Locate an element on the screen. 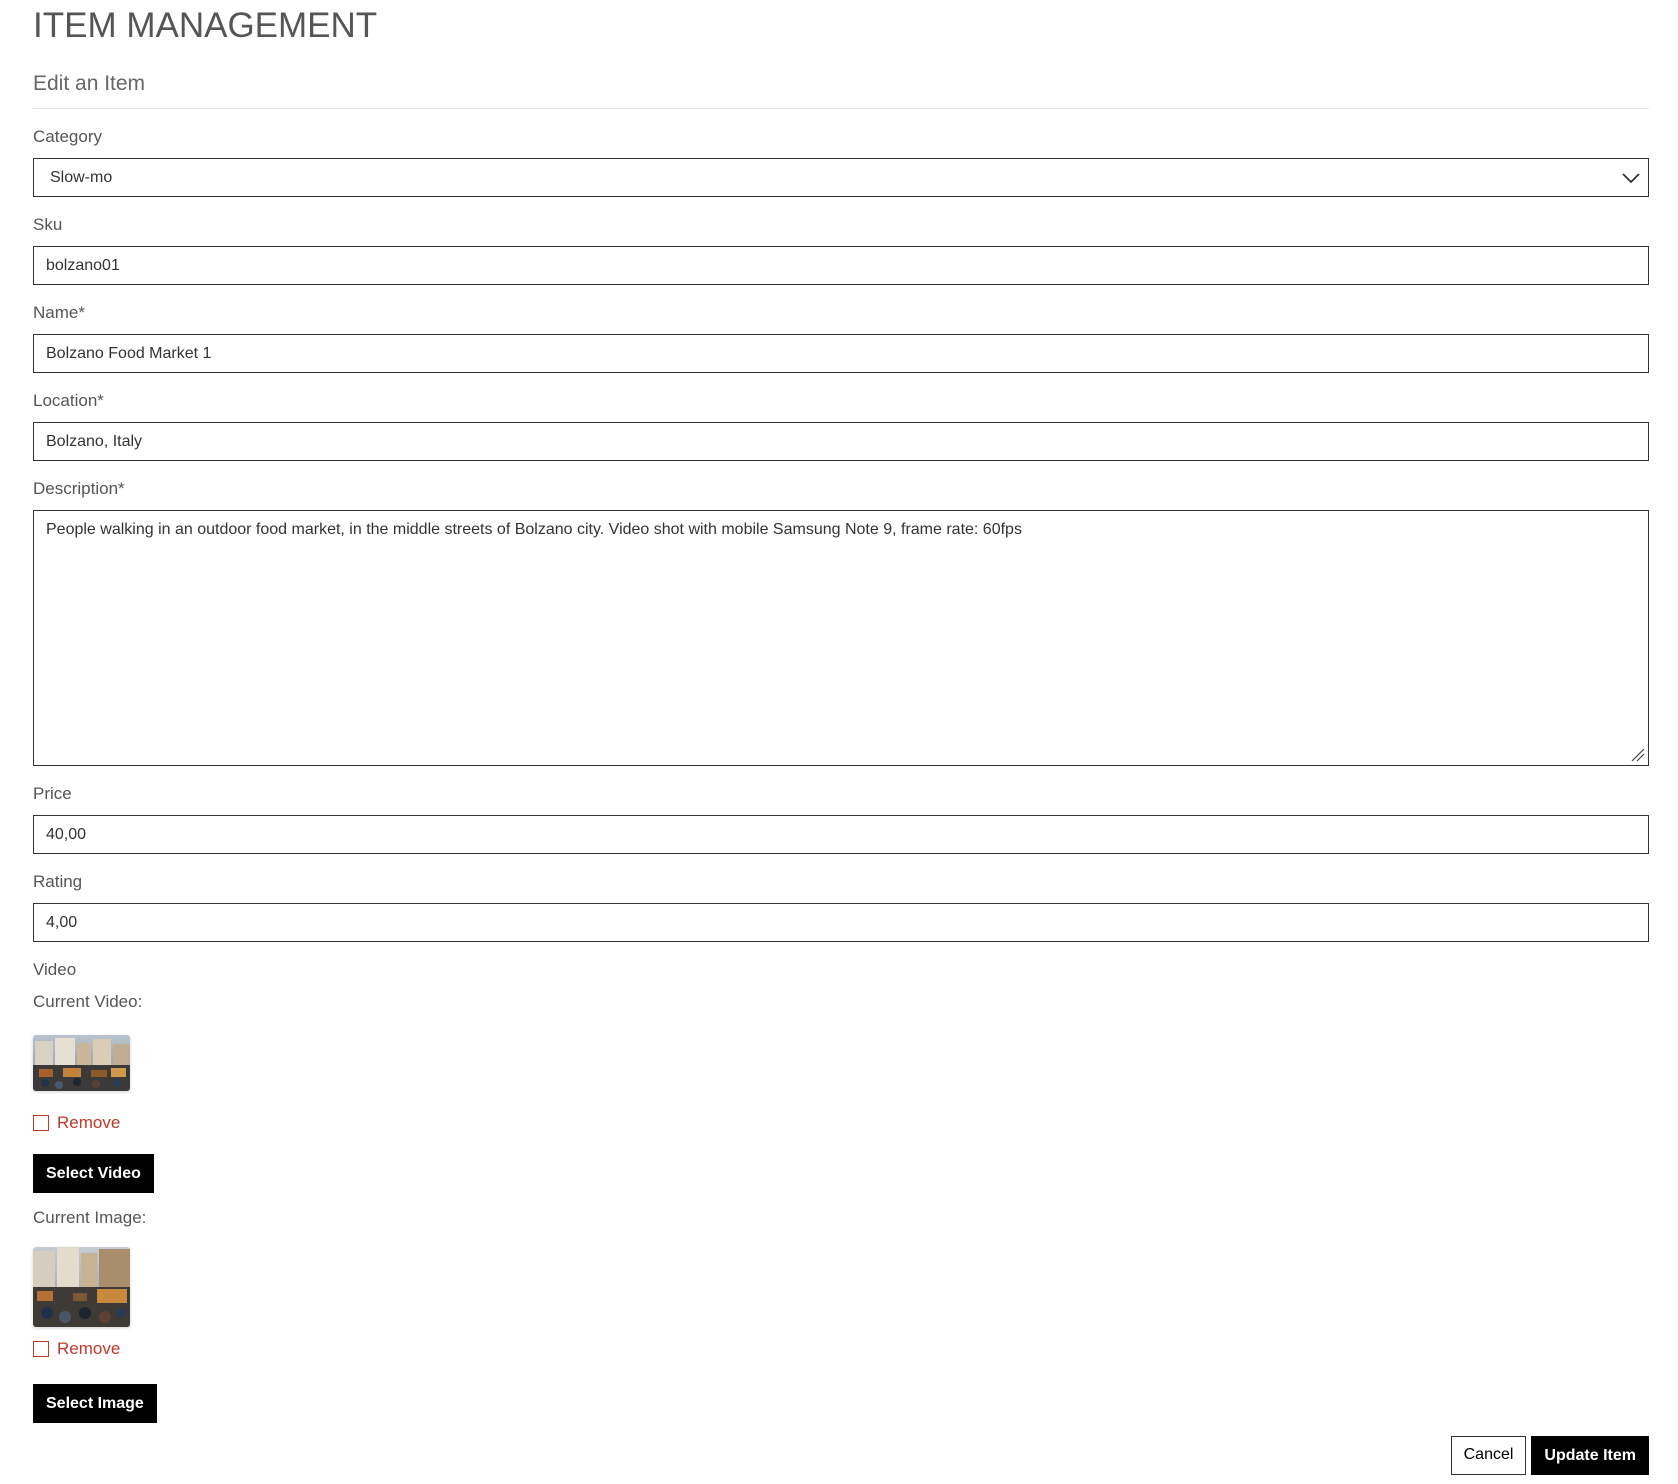 The width and height of the screenshot is (1678, 1484). category-group: Category Slow-mo is located at coordinates (841, 161).